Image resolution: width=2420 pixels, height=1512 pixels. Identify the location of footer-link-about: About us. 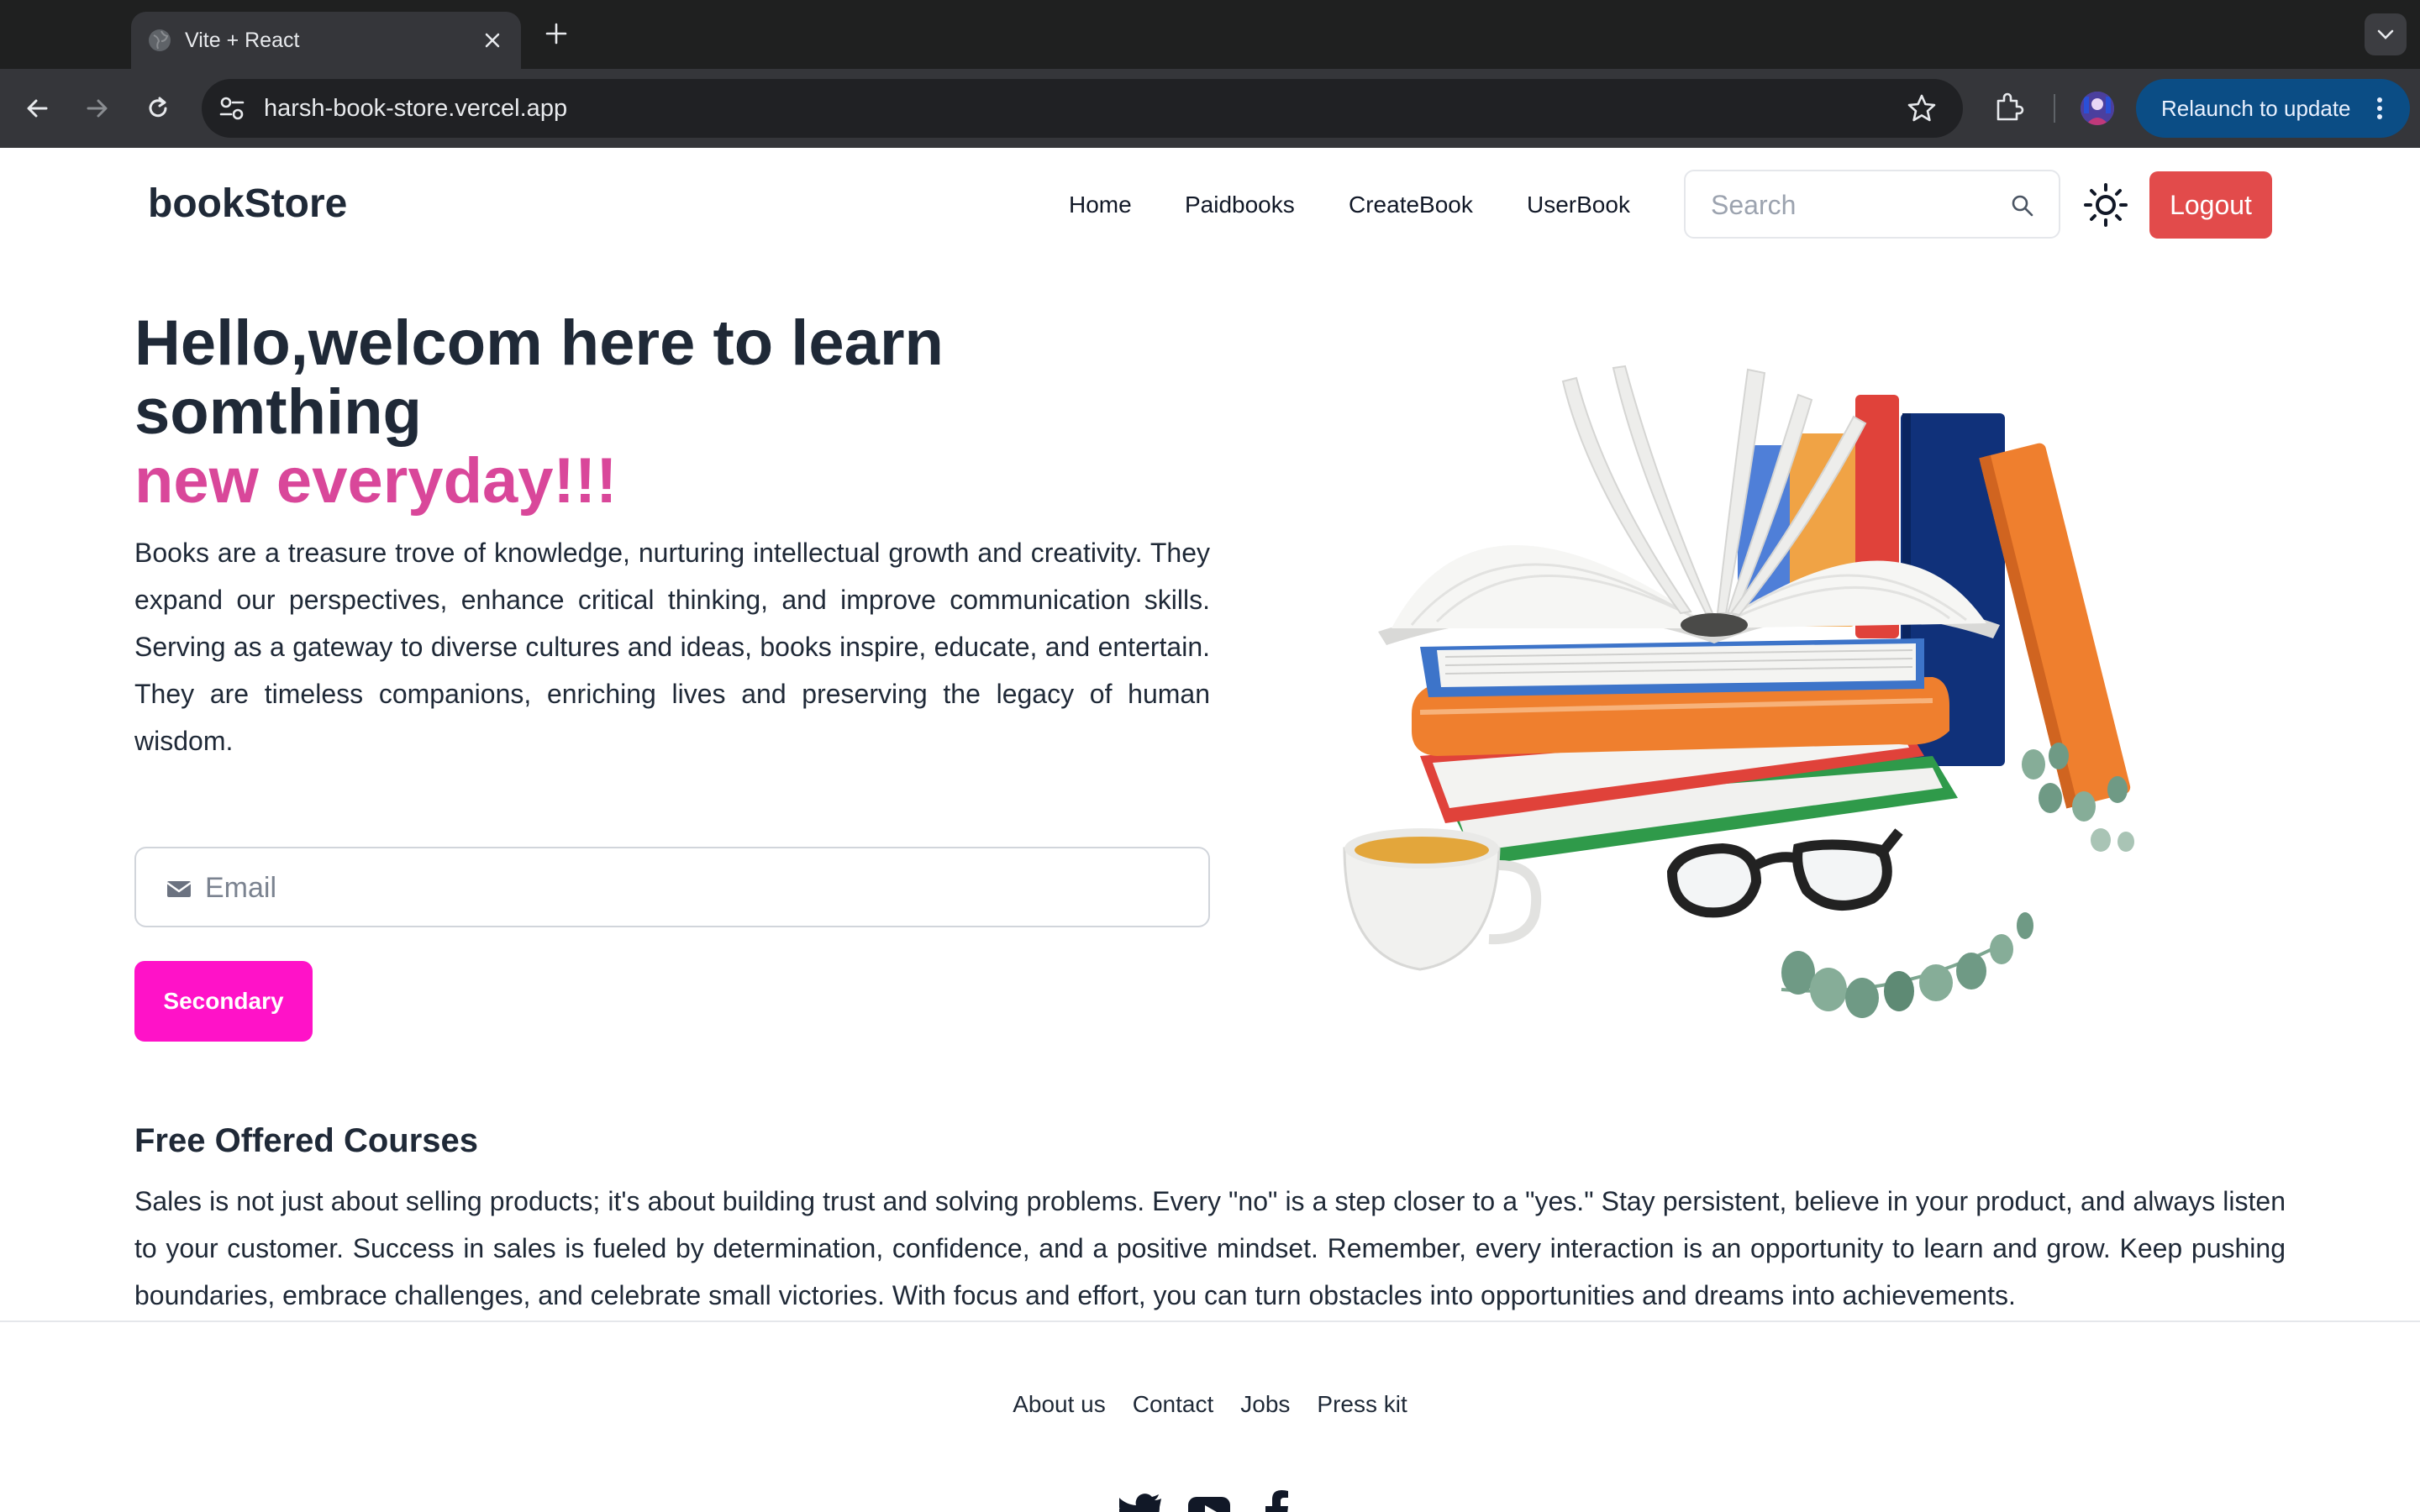
(1059, 1404).